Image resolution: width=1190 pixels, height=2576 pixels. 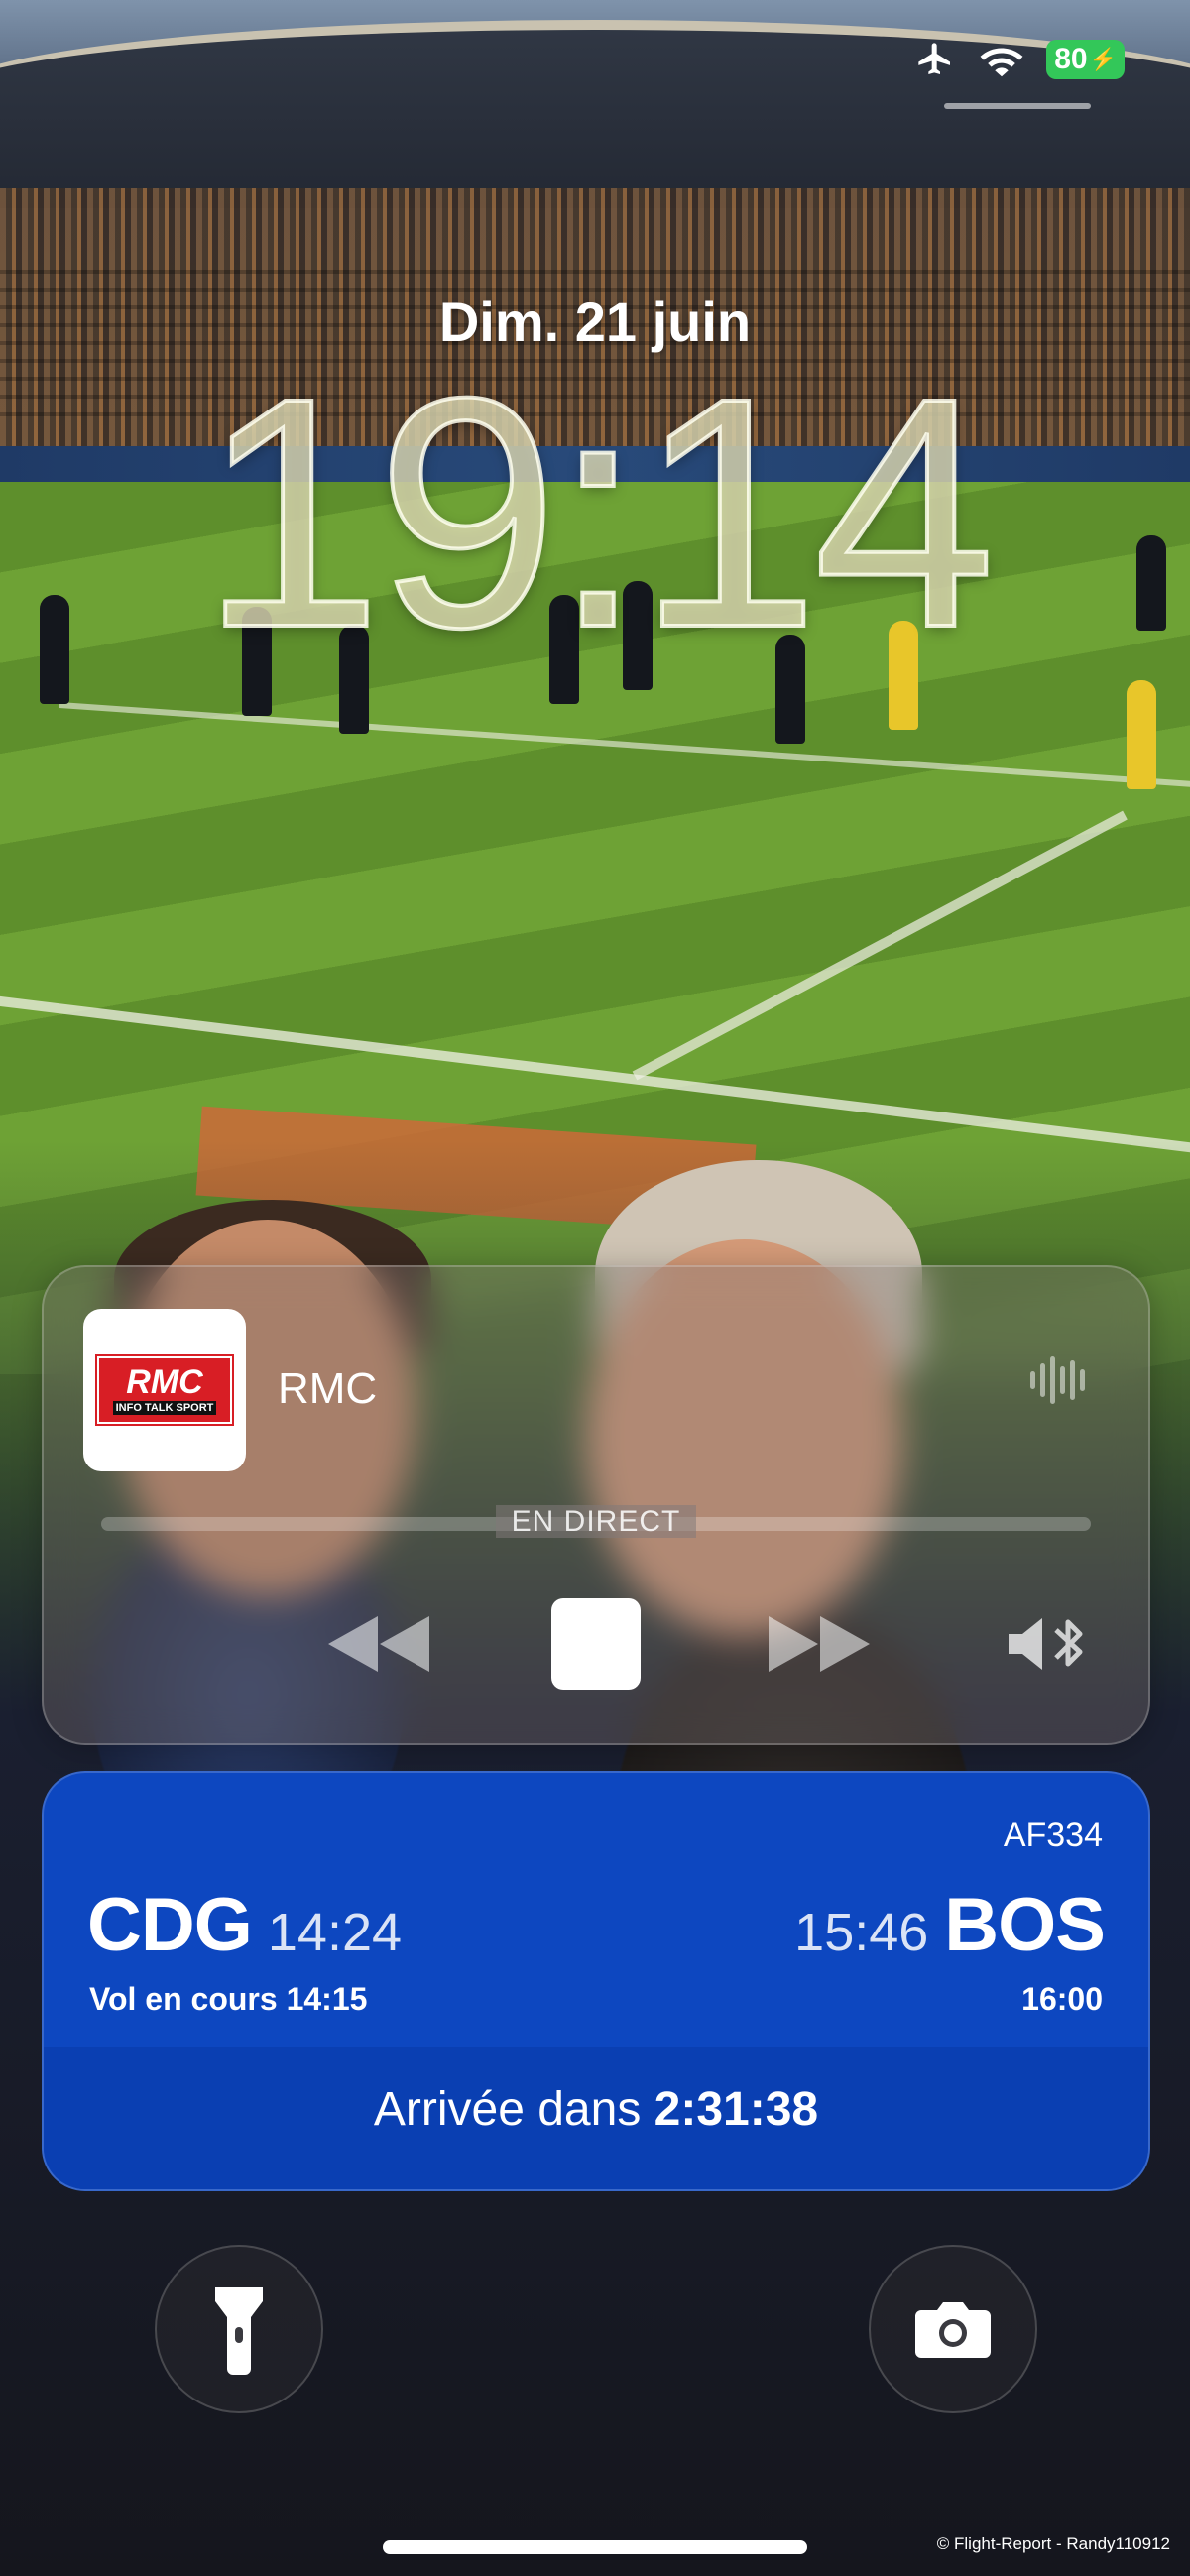 I want to click on origin-group: CDG 14:24, so click(x=244, y=1925).